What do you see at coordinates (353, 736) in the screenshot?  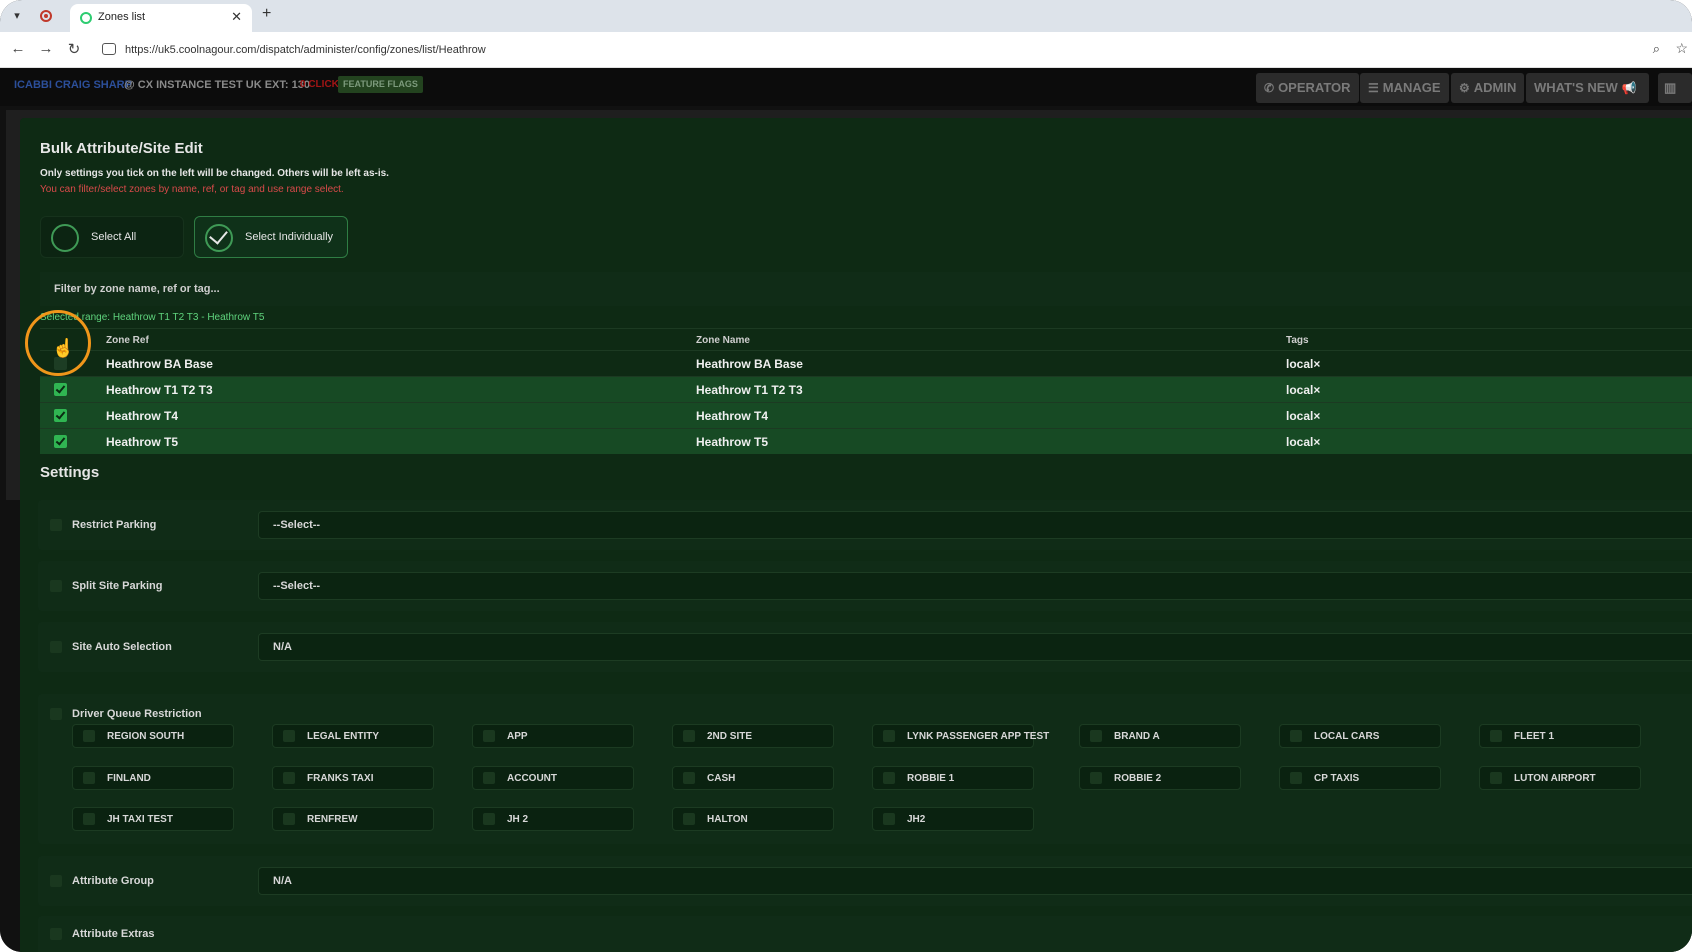 I see `queue-option-chip: LEGAL ENTITY` at bounding box center [353, 736].